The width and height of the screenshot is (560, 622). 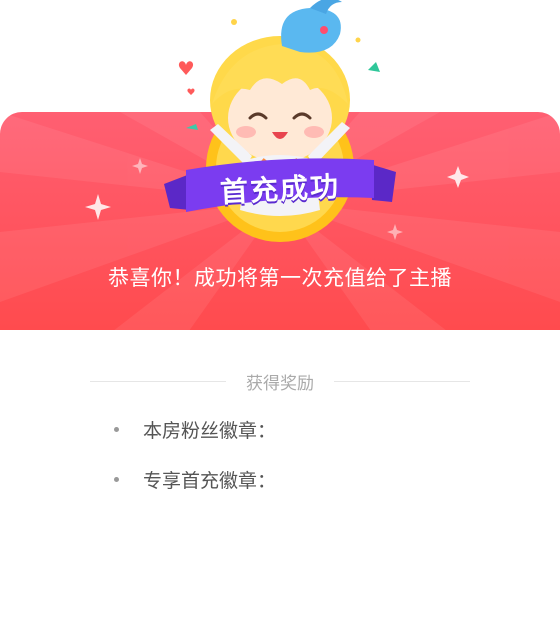 What do you see at coordinates (402, 381) in the screenshot?
I see `divider-right` at bounding box center [402, 381].